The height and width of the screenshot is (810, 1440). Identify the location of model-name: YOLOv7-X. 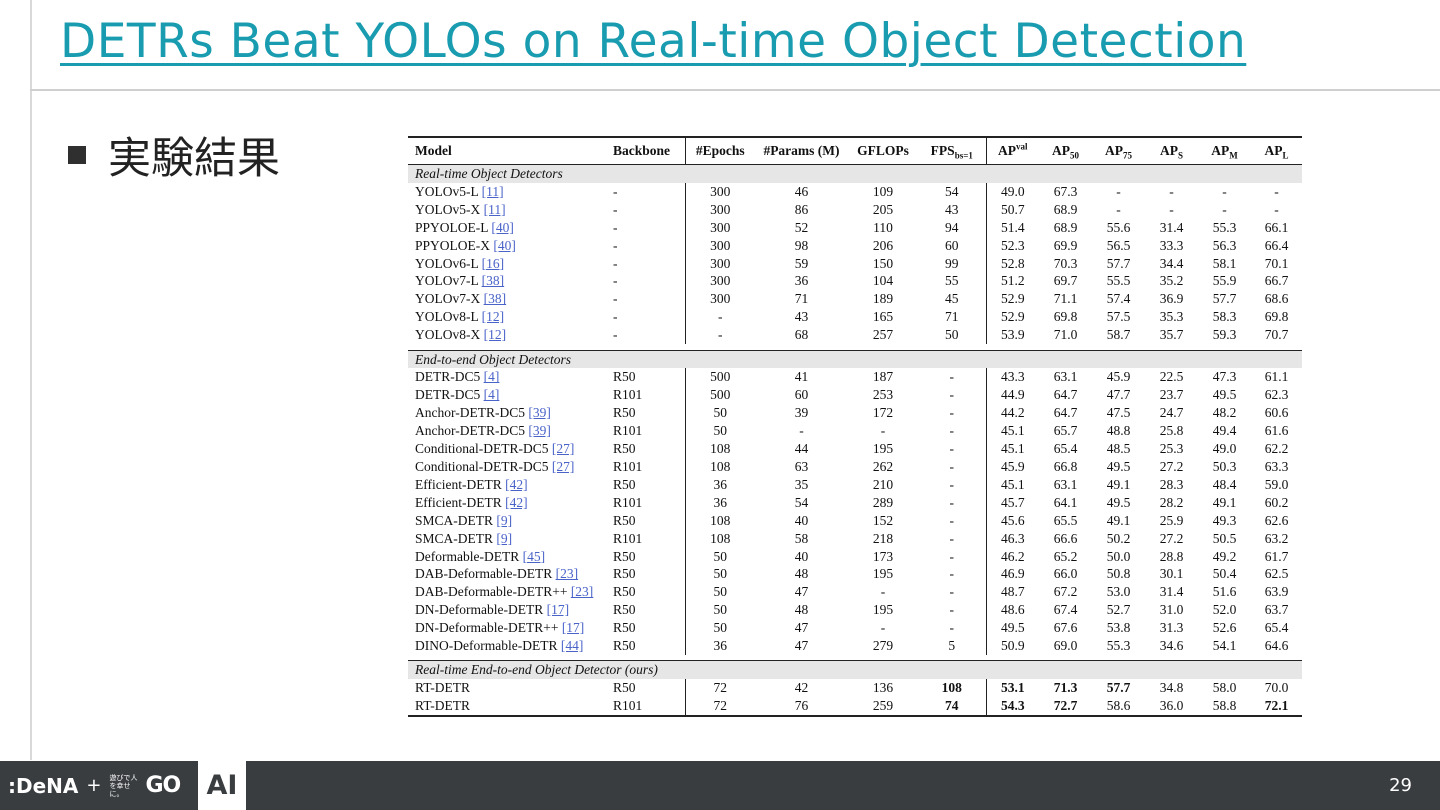
(448, 299).